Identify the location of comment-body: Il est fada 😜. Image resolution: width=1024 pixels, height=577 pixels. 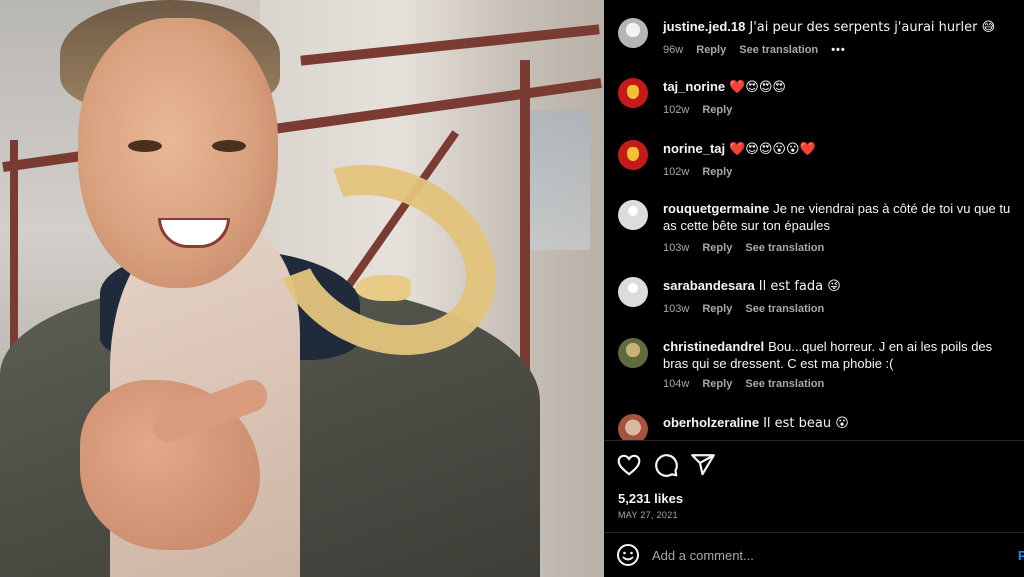
(799, 286).